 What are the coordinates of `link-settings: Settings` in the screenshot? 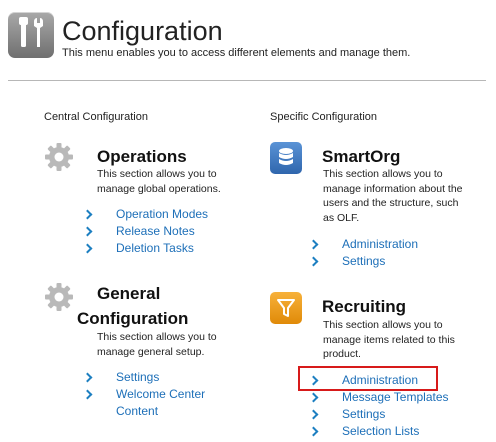 It's located at (163, 378).